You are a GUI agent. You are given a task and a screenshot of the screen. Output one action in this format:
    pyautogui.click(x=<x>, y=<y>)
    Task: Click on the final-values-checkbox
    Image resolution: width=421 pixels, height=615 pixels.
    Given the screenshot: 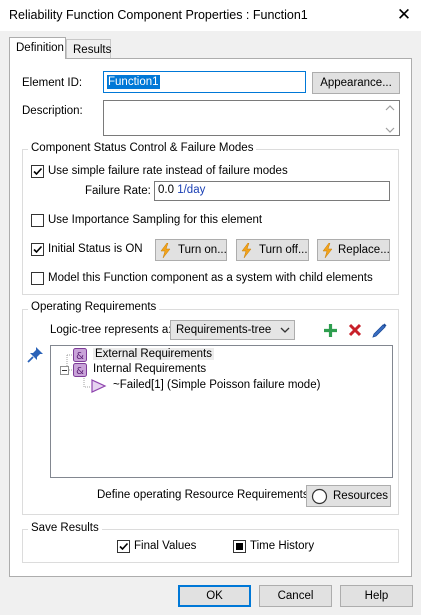 What is the action you would take?
    pyautogui.click(x=123, y=546)
    